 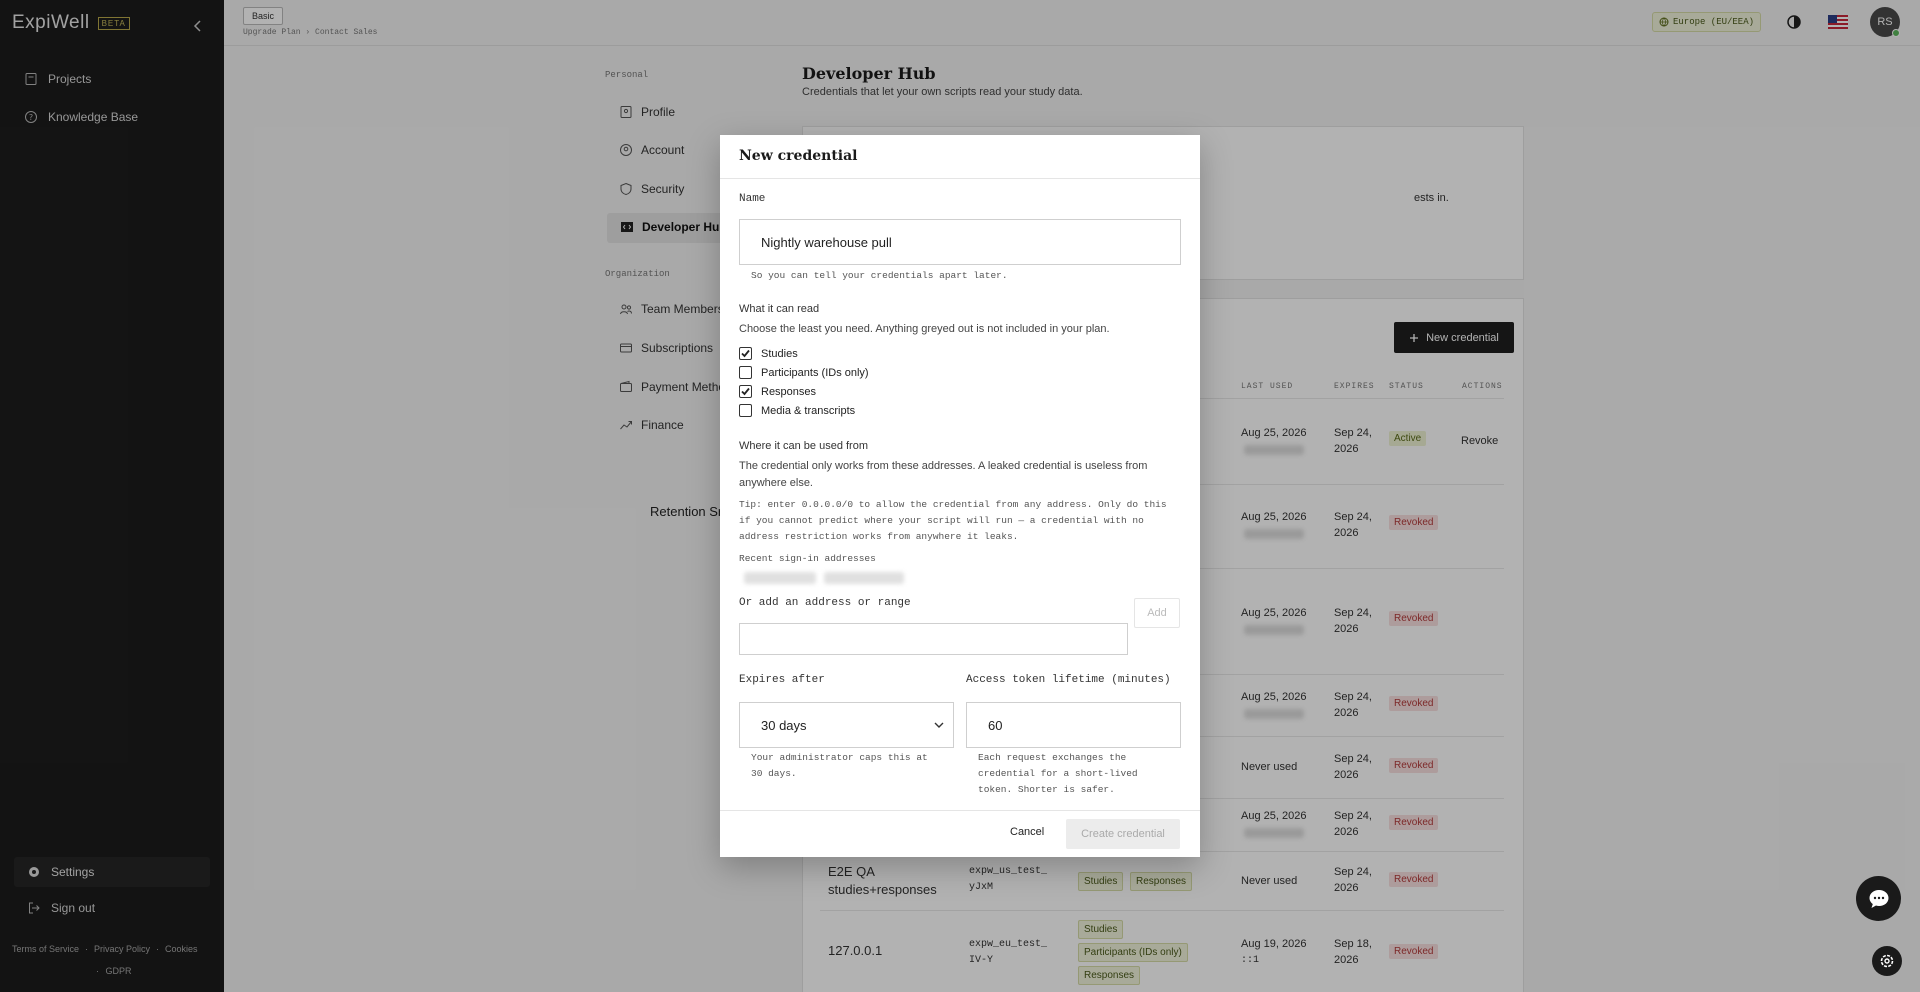 What do you see at coordinates (808, 410) in the screenshot?
I see `scope-label: Media & transcripts` at bounding box center [808, 410].